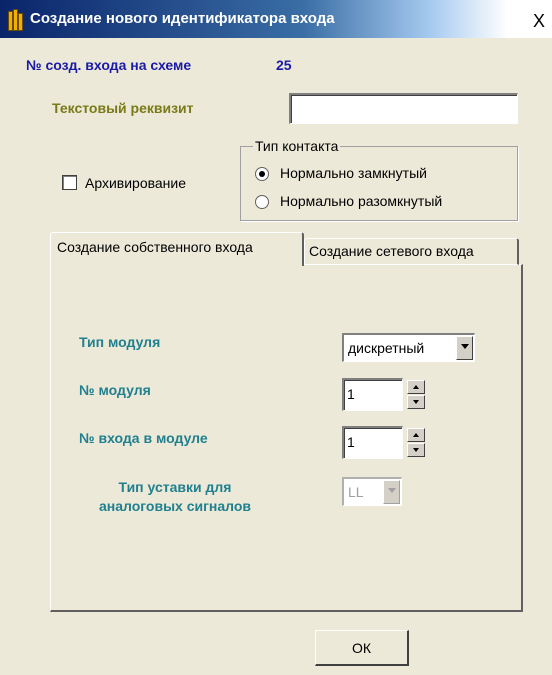 Image resolution: width=552 pixels, height=675 pixels. What do you see at coordinates (356, 492) in the screenshot?
I see `setpoint-type-value: LL` at bounding box center [356, 492].